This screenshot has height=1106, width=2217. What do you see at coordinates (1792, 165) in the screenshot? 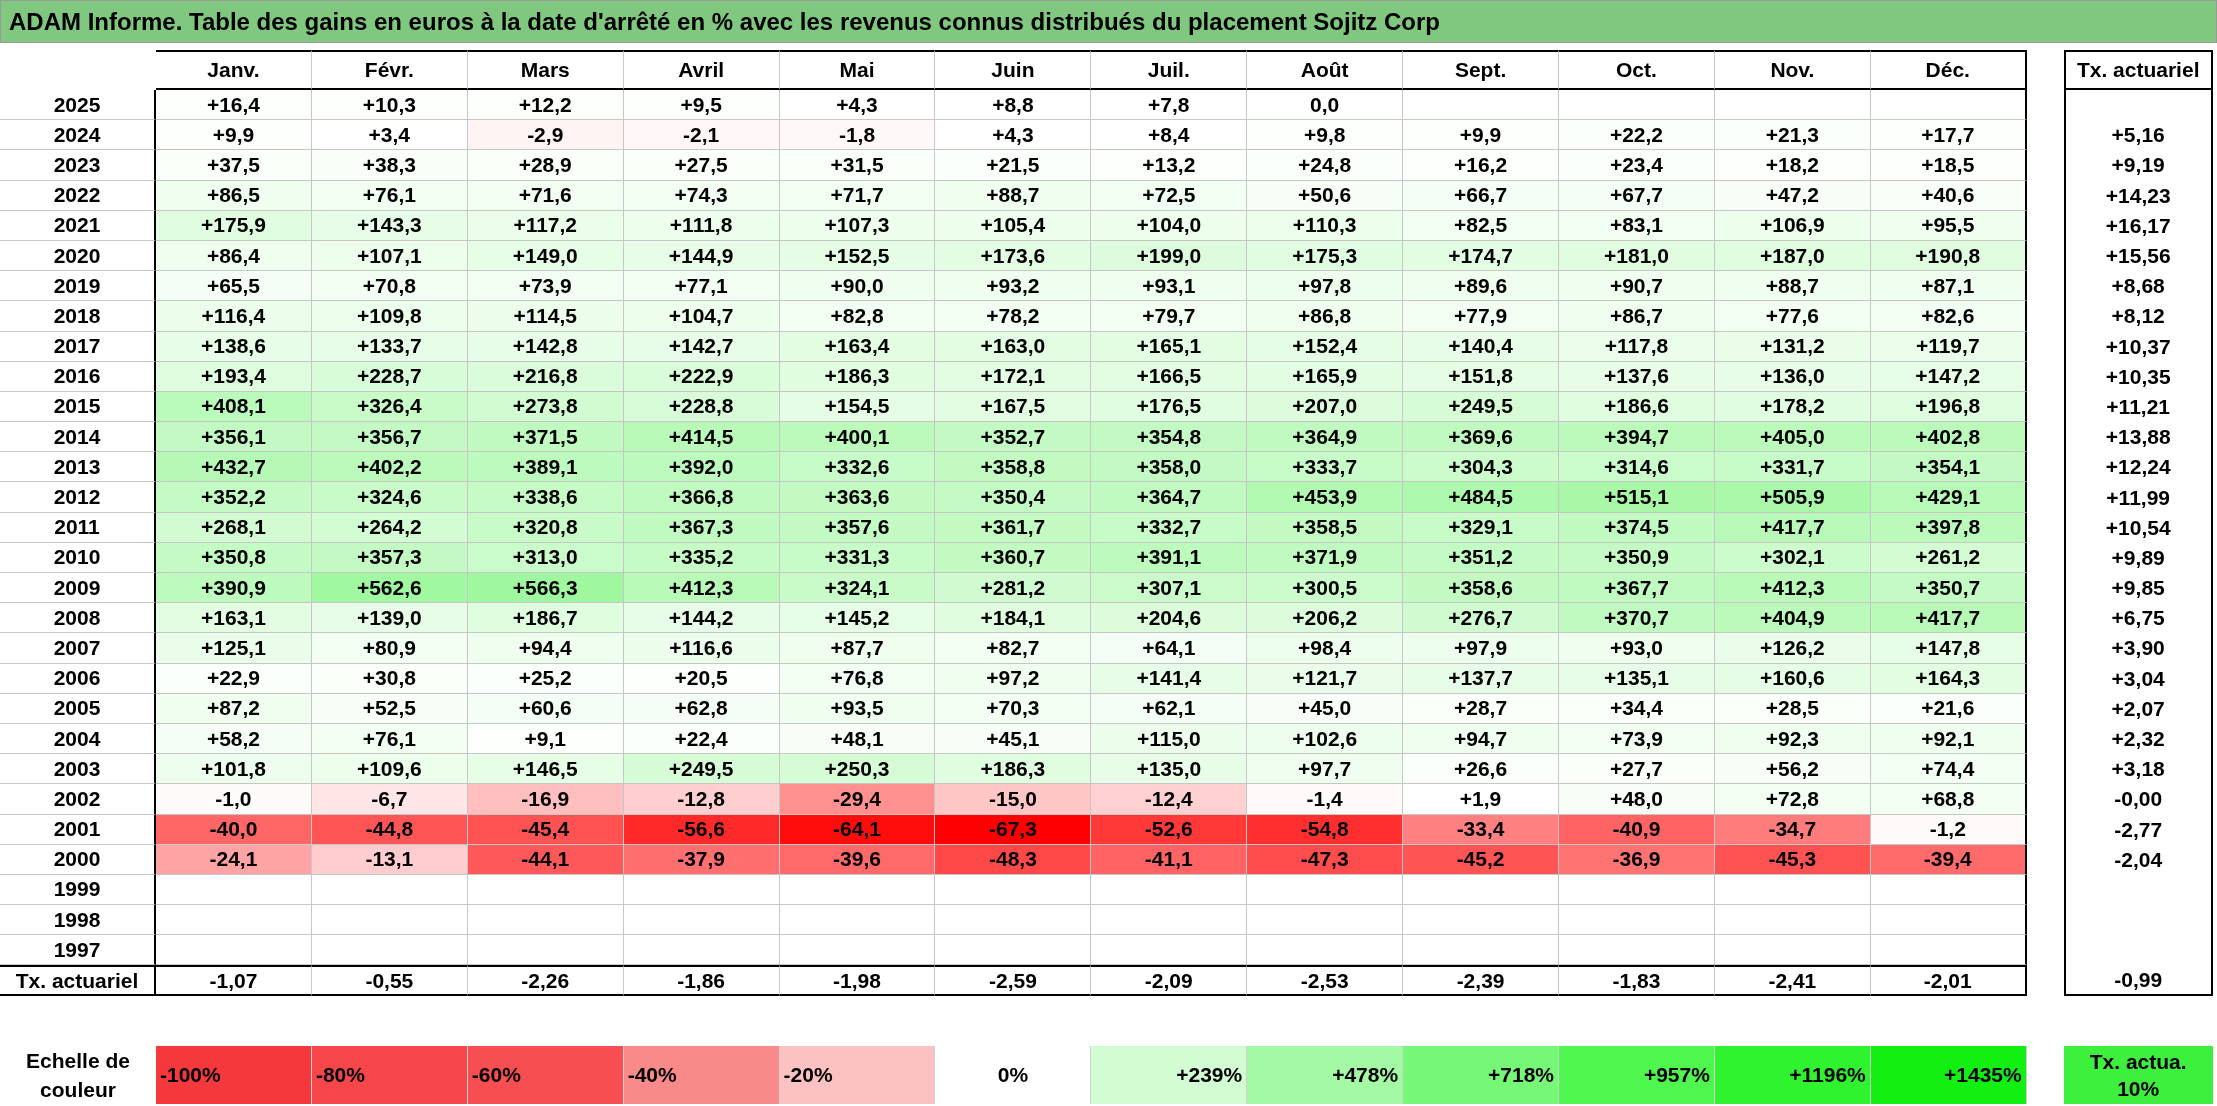
I see `table-cell: +18,2` at bounding box center [1792, 165].